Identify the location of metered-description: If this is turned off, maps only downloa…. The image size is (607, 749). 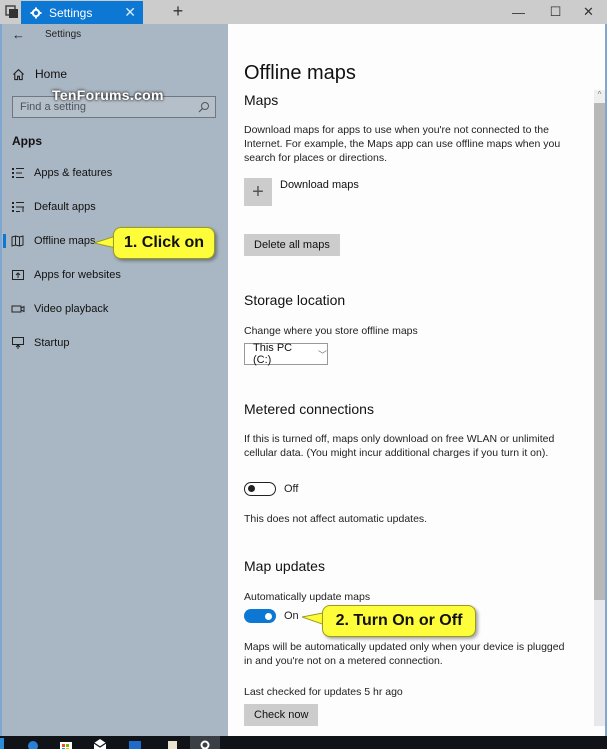
(399, 446).